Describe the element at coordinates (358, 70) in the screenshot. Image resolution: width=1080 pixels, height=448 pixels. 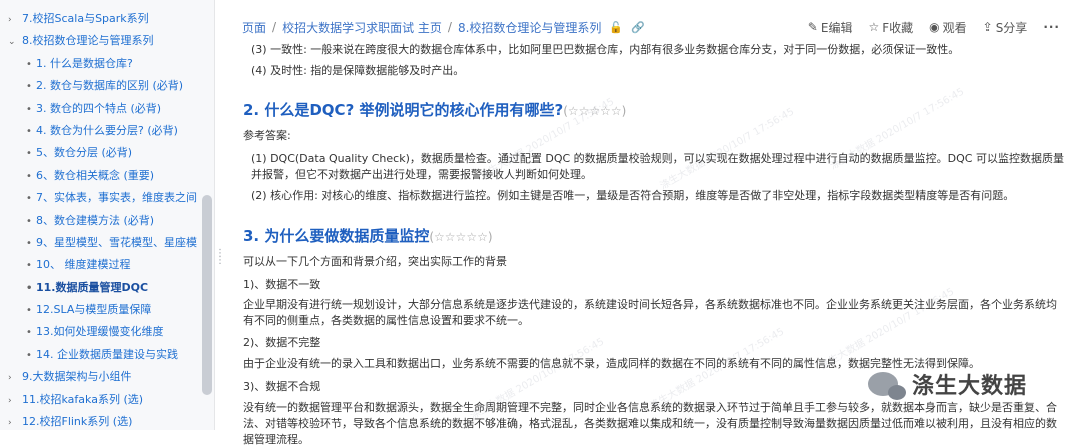
I see `paragraph-timeliness: (4) 及时性: 指的是保障数据能够及时产出。` at that location.